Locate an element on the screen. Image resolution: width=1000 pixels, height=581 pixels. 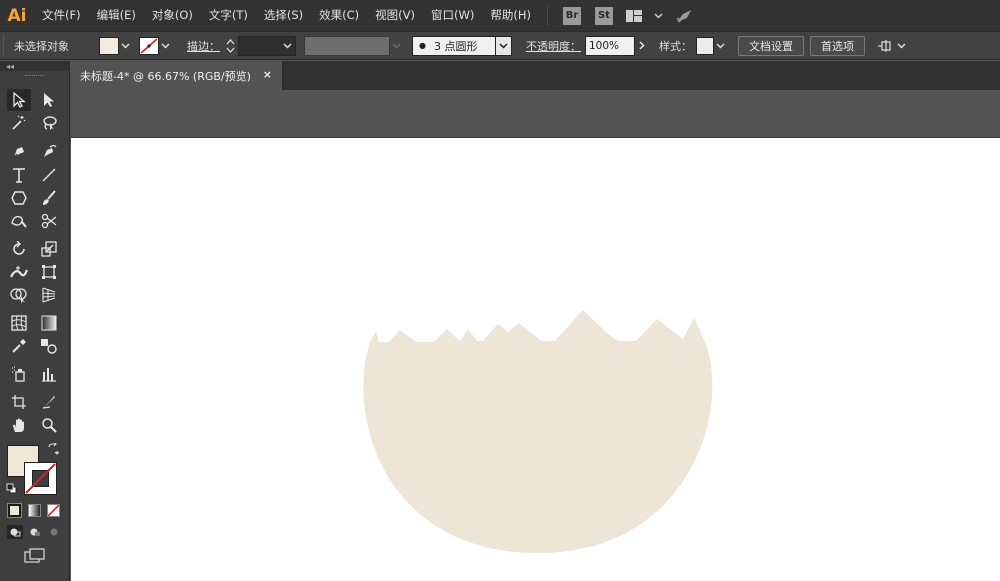
collapse-panel-icon: ◂◂ is located at coordinates (34, 66).